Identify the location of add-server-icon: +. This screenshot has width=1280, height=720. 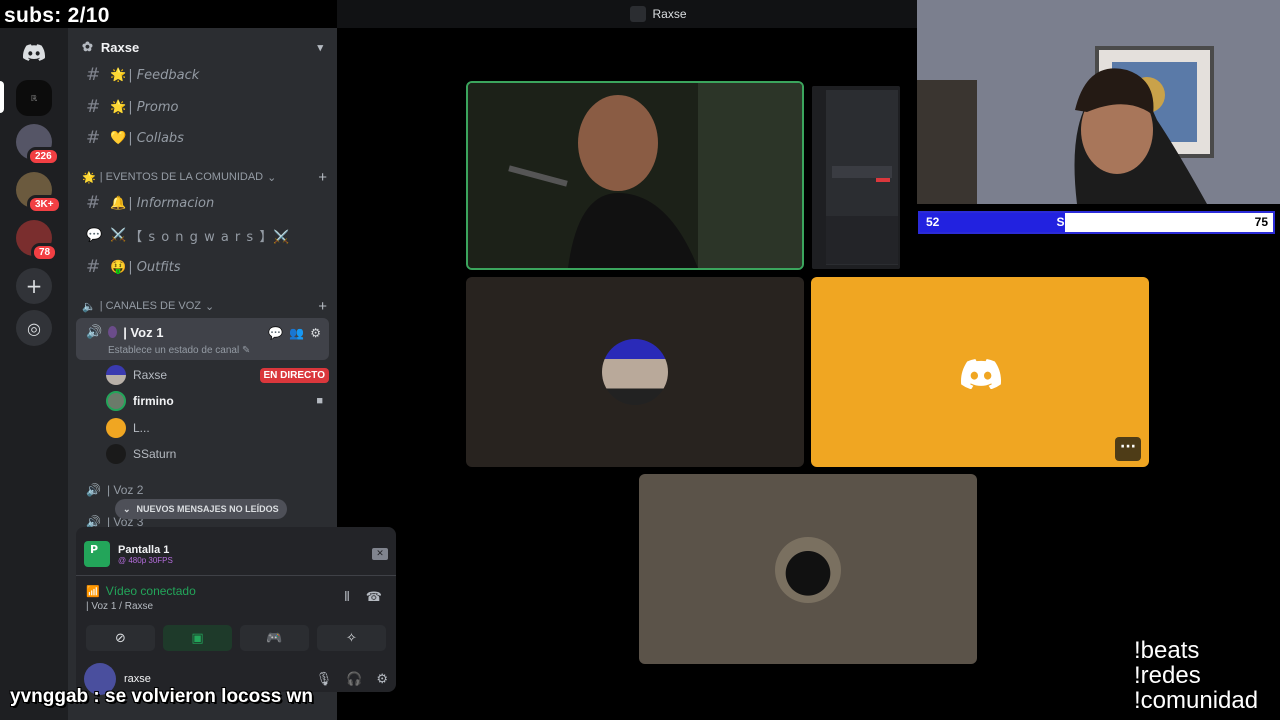
(34, 286).